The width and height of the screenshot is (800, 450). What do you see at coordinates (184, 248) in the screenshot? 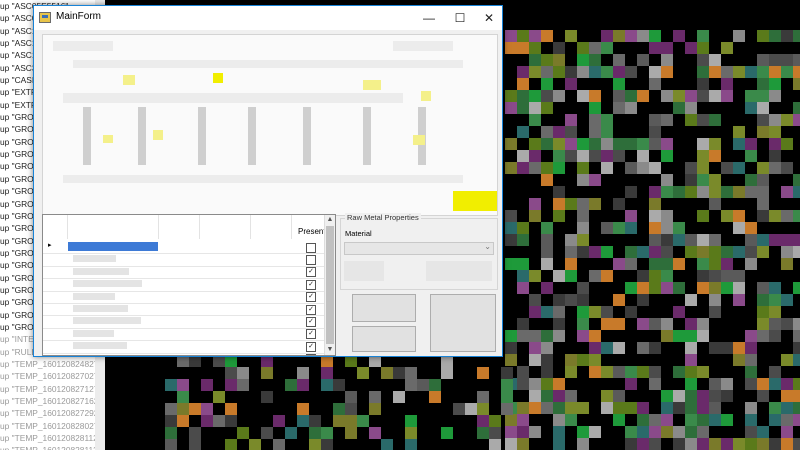
I see `table-row: ▸` at bounding box center [184, 248].